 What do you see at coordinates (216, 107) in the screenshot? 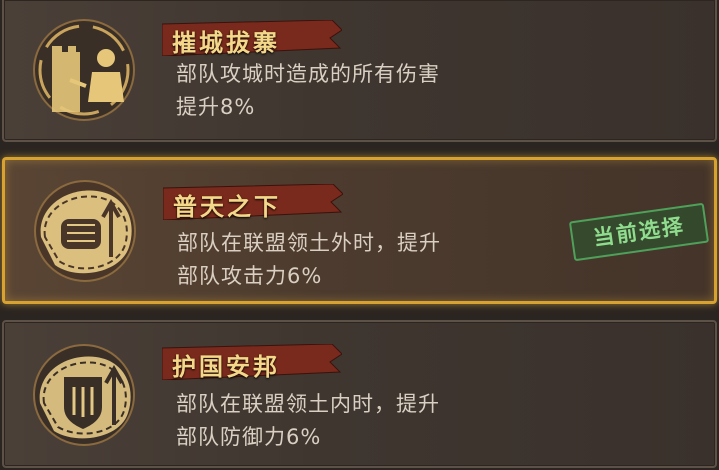
I see `skill-desc-line: 提升8%` at bounding box center [216, 107].